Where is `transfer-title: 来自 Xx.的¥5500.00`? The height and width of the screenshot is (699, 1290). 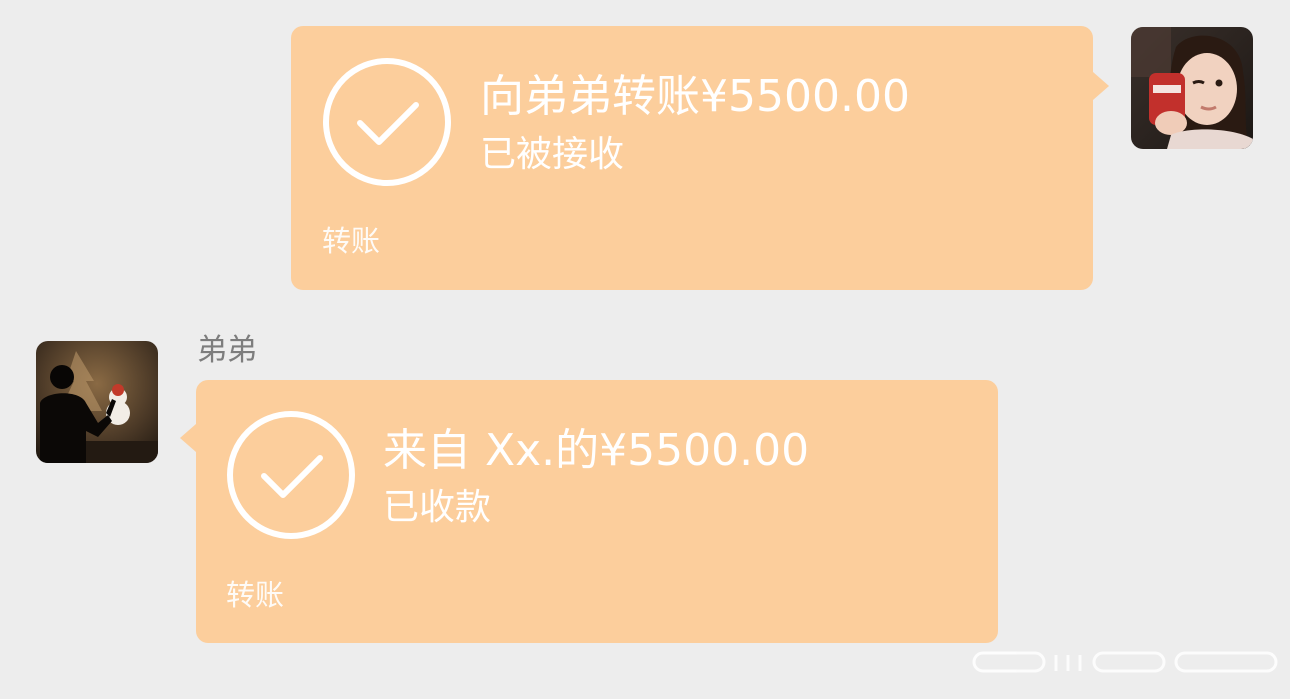
transfer-title: 来自 Xx.的¥5500.00 is located at coordinates (596, 450).